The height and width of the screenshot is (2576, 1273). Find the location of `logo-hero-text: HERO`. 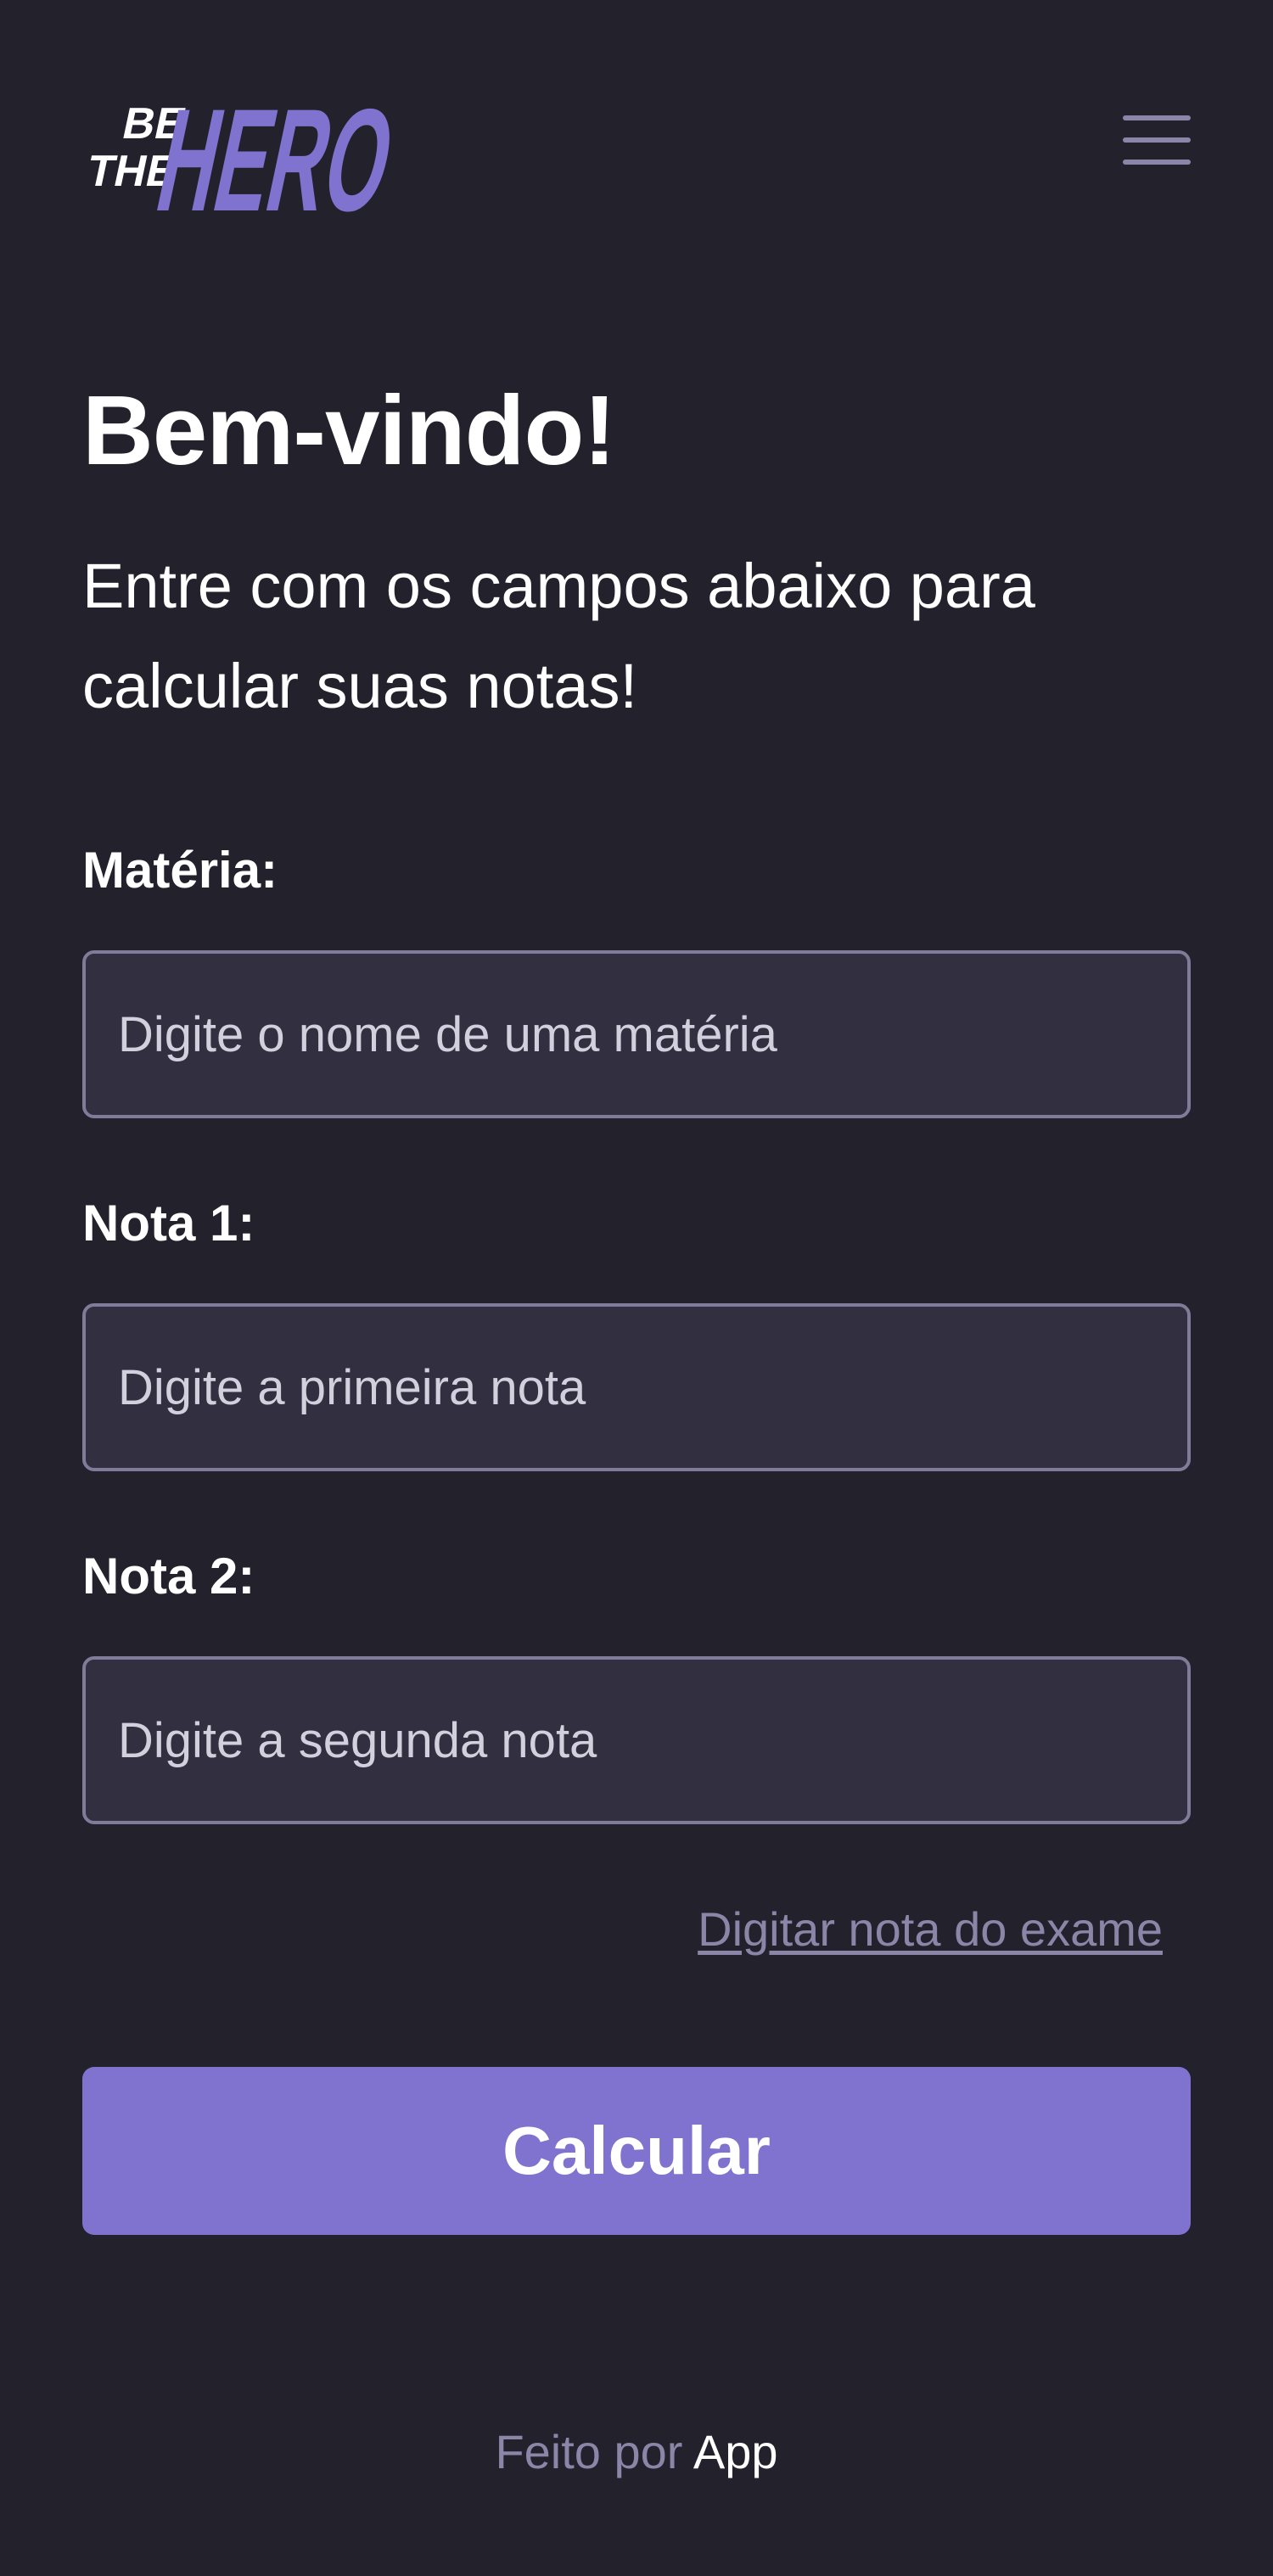

logo-hero-text: HERO is located at coordinates (275, 150).